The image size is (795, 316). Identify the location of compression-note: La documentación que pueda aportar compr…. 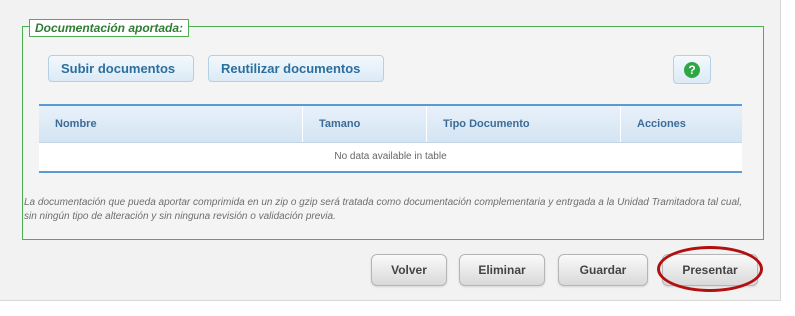
(383, 209).